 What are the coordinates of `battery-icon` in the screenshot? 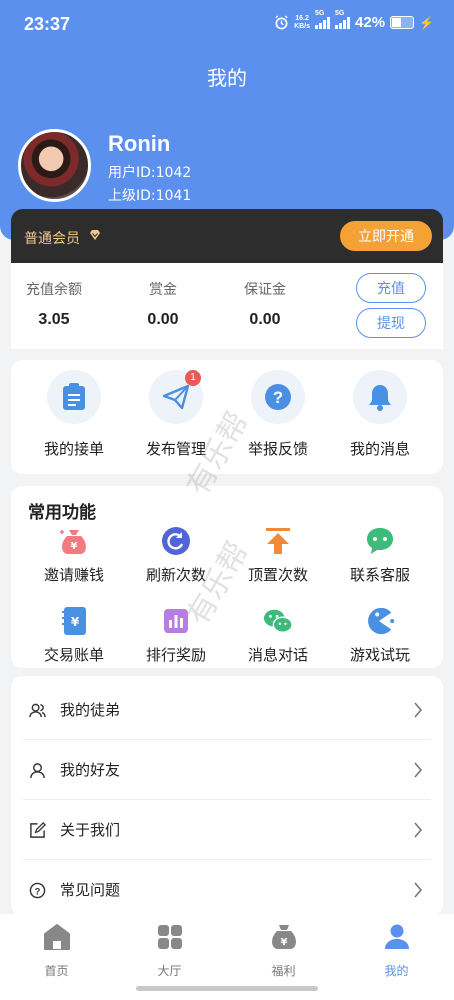 It's located at (402, 22).